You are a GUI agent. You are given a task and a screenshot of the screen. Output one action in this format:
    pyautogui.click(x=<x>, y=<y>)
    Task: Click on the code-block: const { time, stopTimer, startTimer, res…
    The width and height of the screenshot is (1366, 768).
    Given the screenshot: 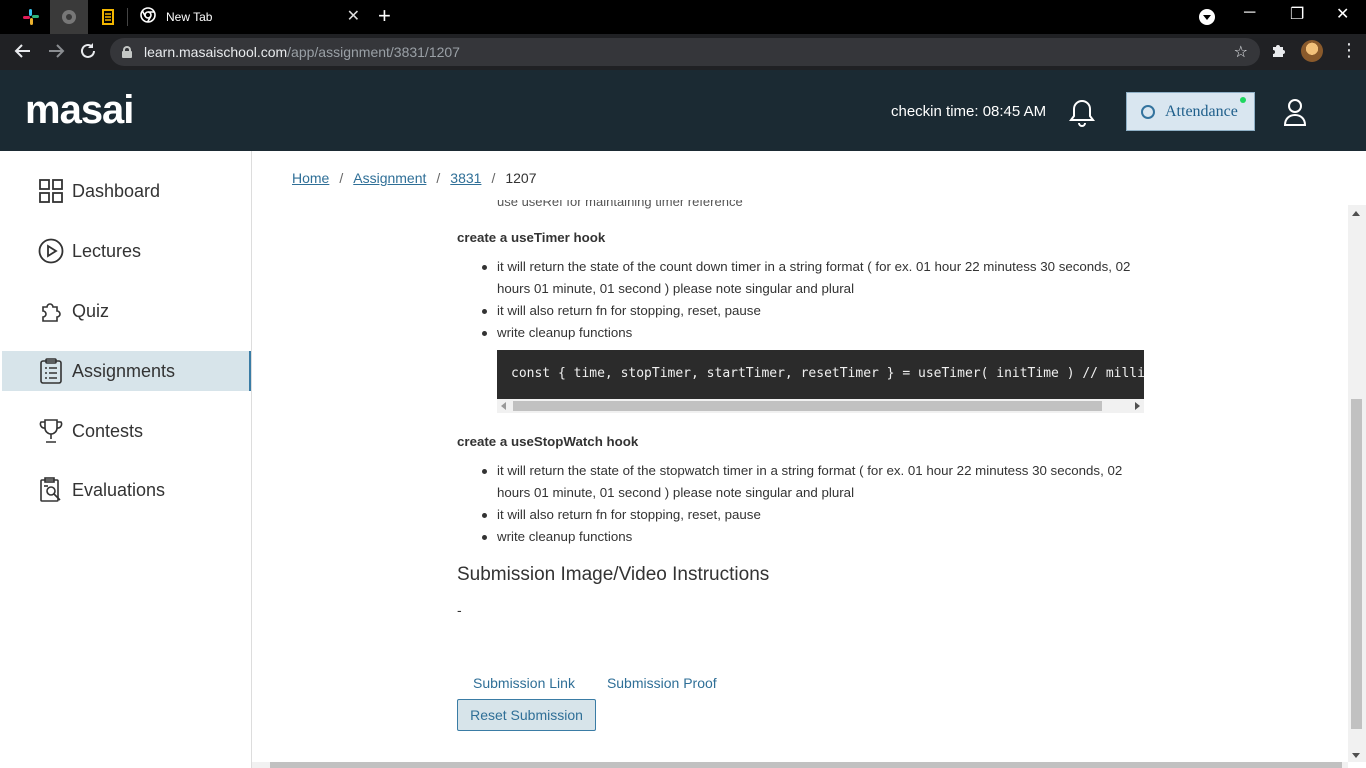 What is the action you would take?
    pyautogui.click(x=820, y=382)
    